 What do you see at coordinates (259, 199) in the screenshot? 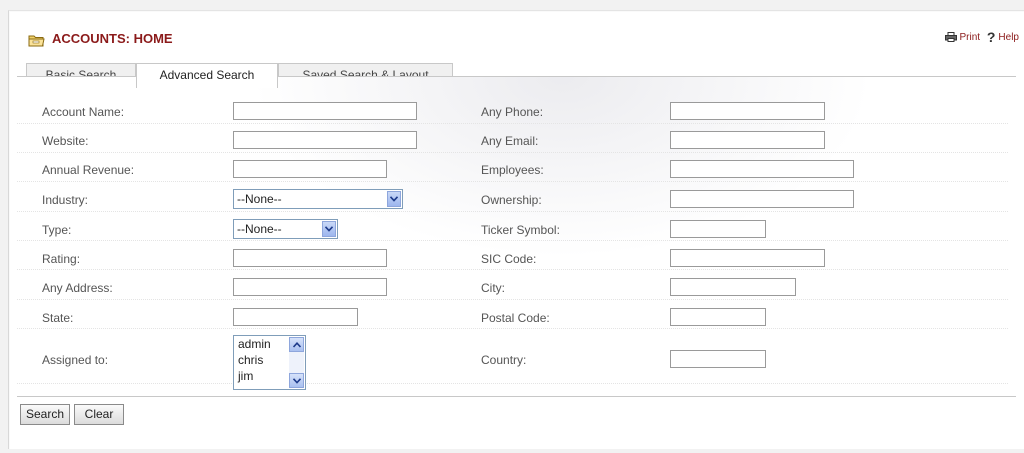
I see `industry-selected-value: --None--` at bounding box center [259, 199].